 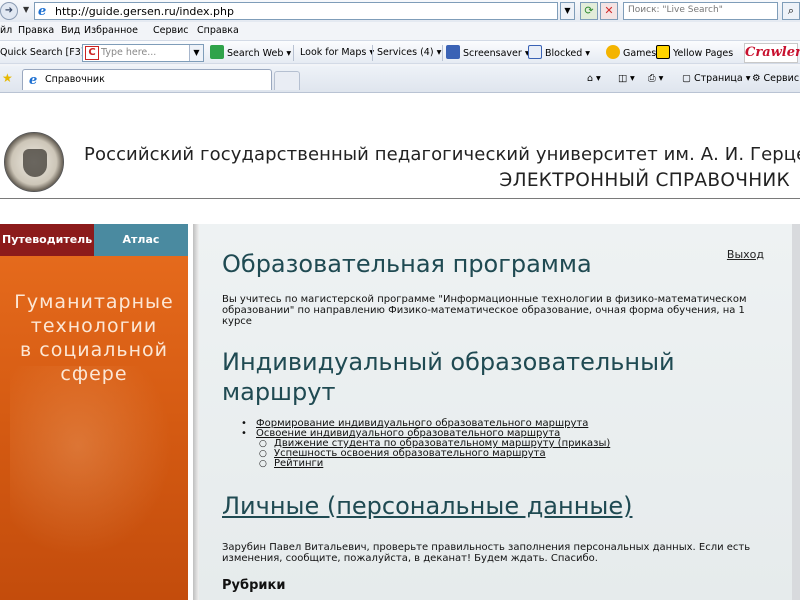 I want to click on tab-atlas: Атлас, so click(x=141, y=240).